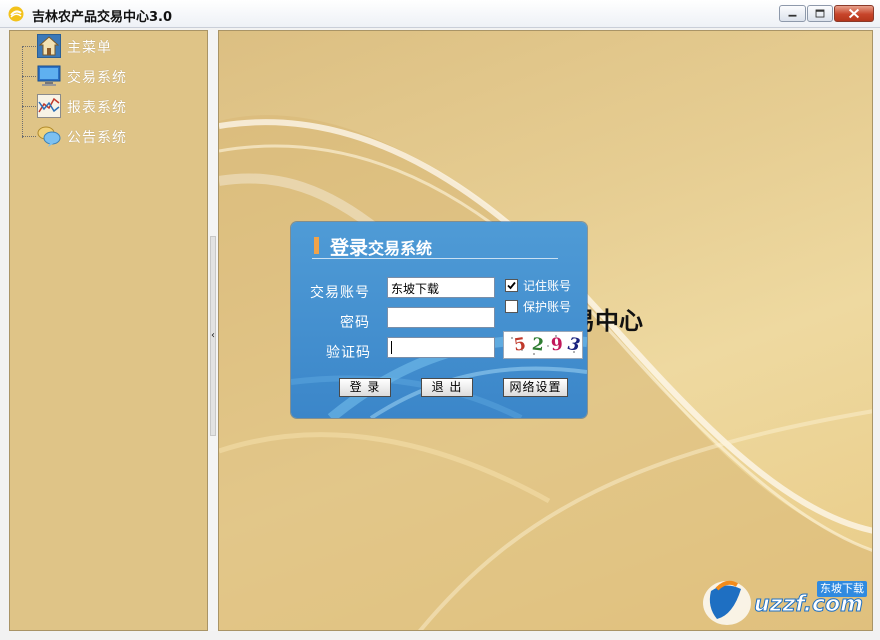 The width and height of the screenshot is (880, 640). What do you see at coordinates (441, 317) in the screenshot?
I see `password-input` at bounding box center [441, 317].